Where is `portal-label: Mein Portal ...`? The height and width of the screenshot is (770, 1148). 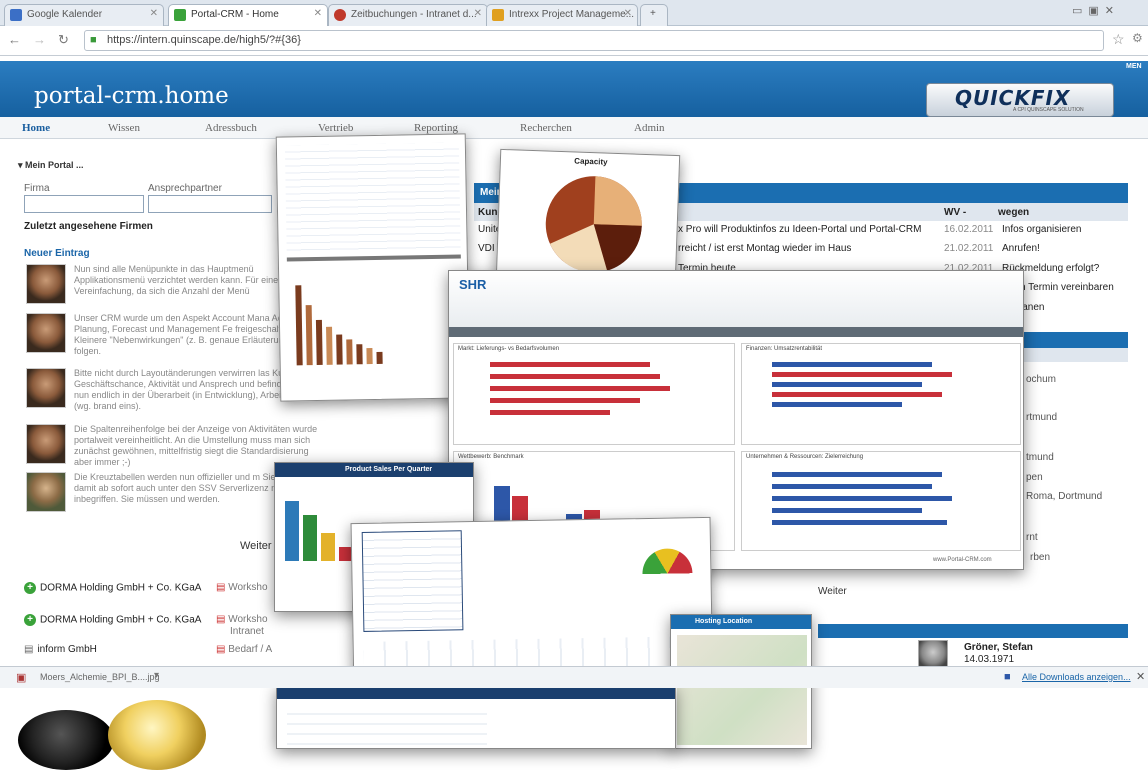 portal-label: Mein Portal ... is located at coordinates (54, 165).